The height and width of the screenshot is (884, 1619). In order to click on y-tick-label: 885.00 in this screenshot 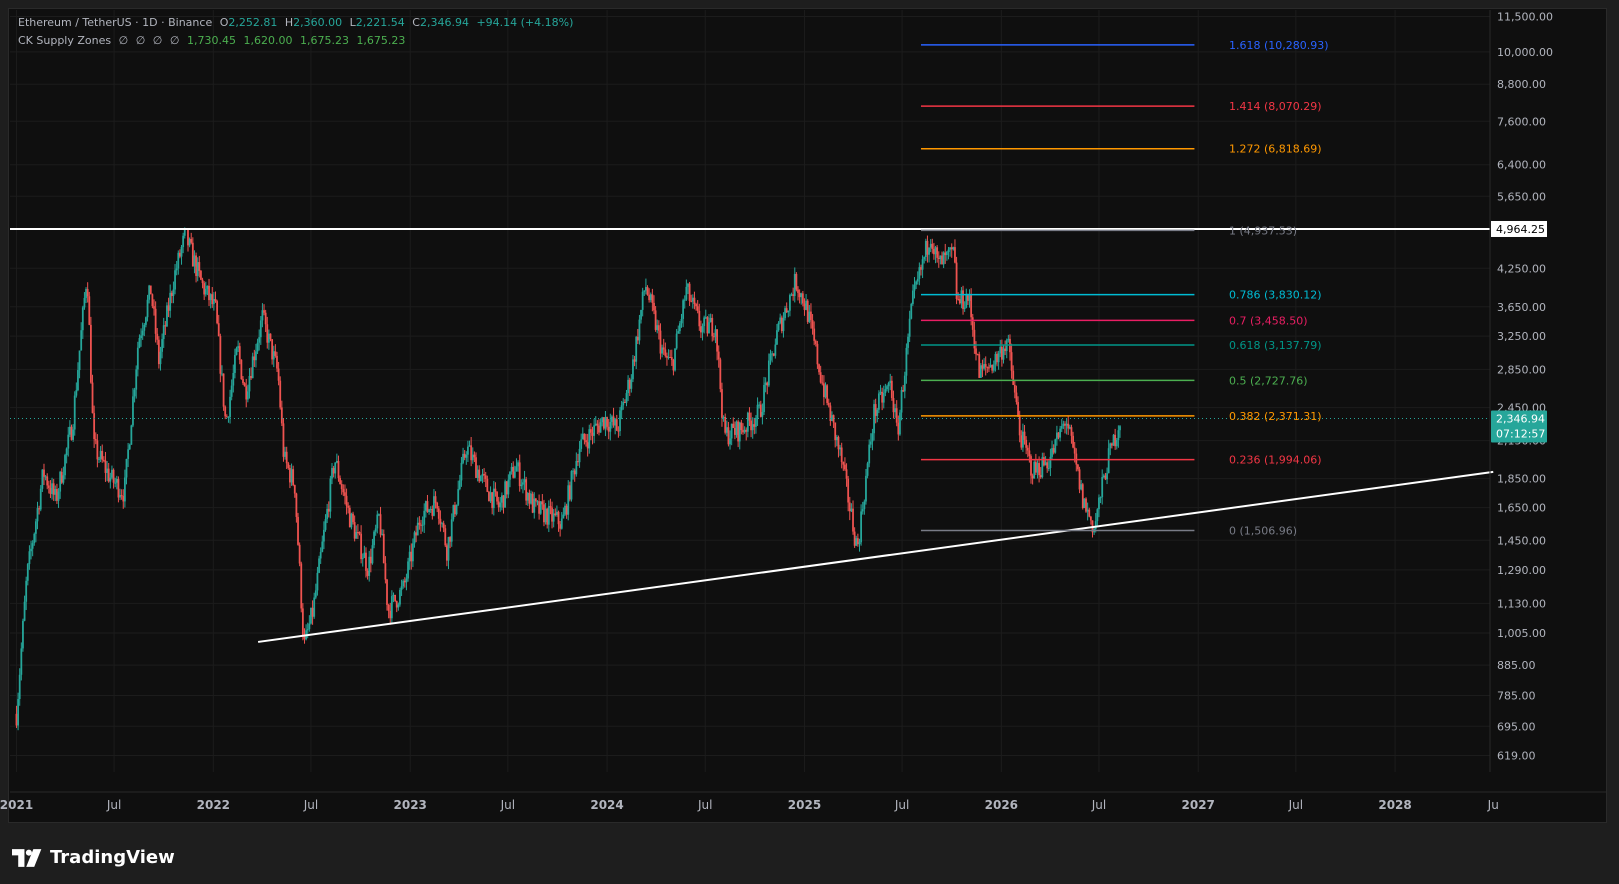, I will do `click(1516, 665)`.